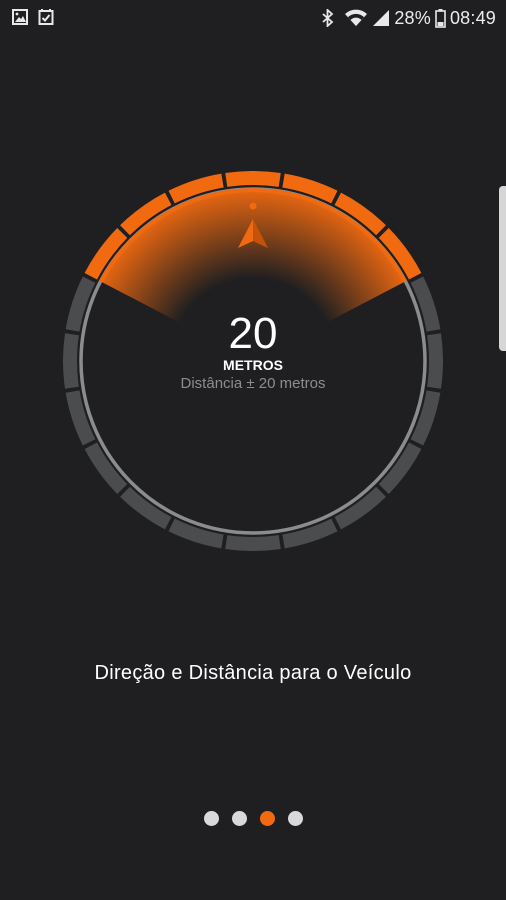 The height and width of the screenshot is (900, 506). What do you see at coordinates (253, 819) in the screenshot?
I see `page-indicator` at bounding box center [253, 819].